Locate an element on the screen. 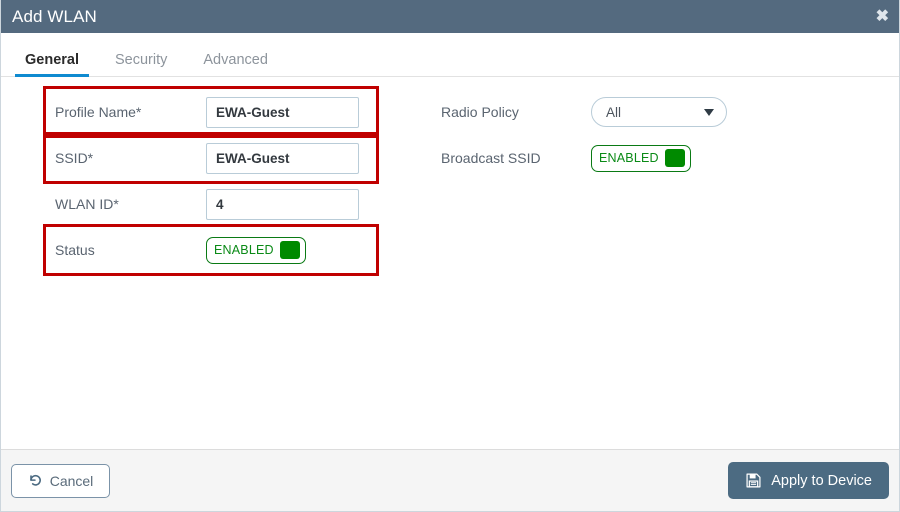 Image resolution: width=900 pixels, height=512 pixels. tab-advanced: Advanced is located at coordinates (235, 64).